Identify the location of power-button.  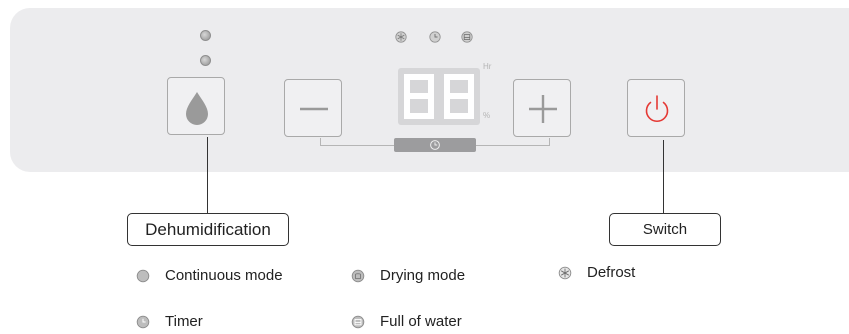
(656, 108).